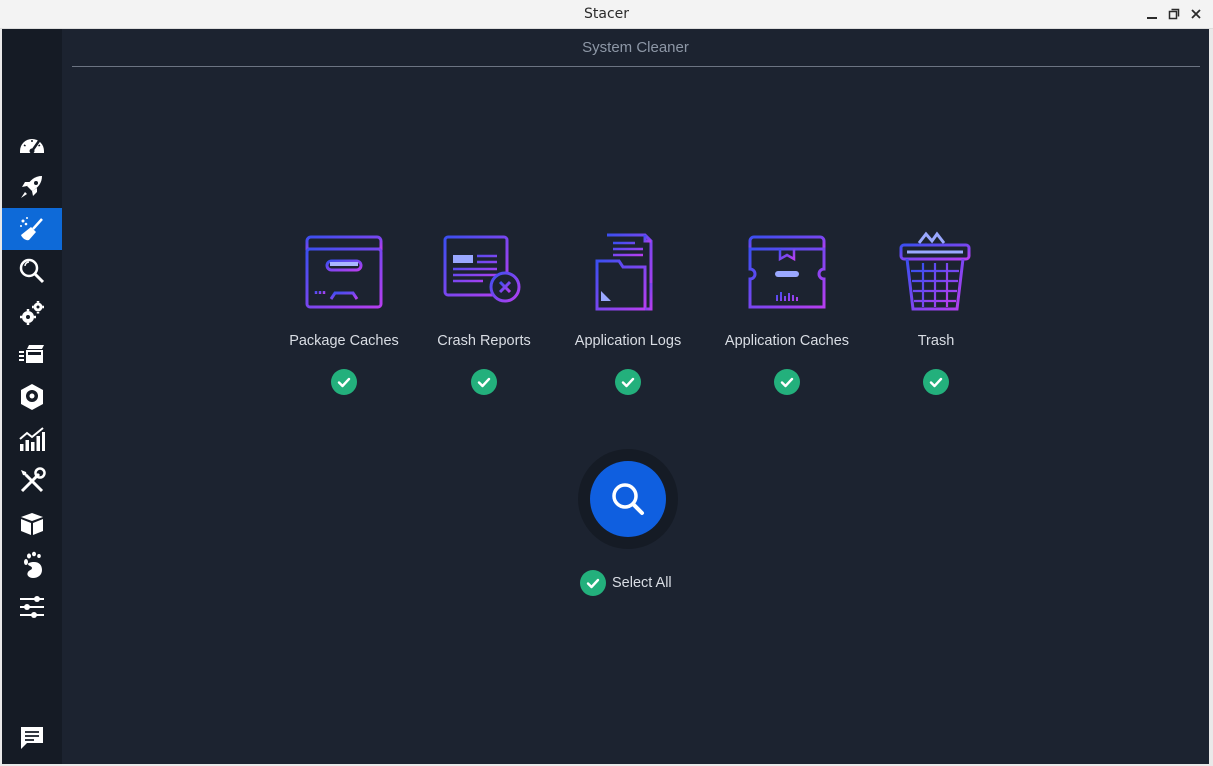  I want to click on window-title: Stacer, so click(606, 14).